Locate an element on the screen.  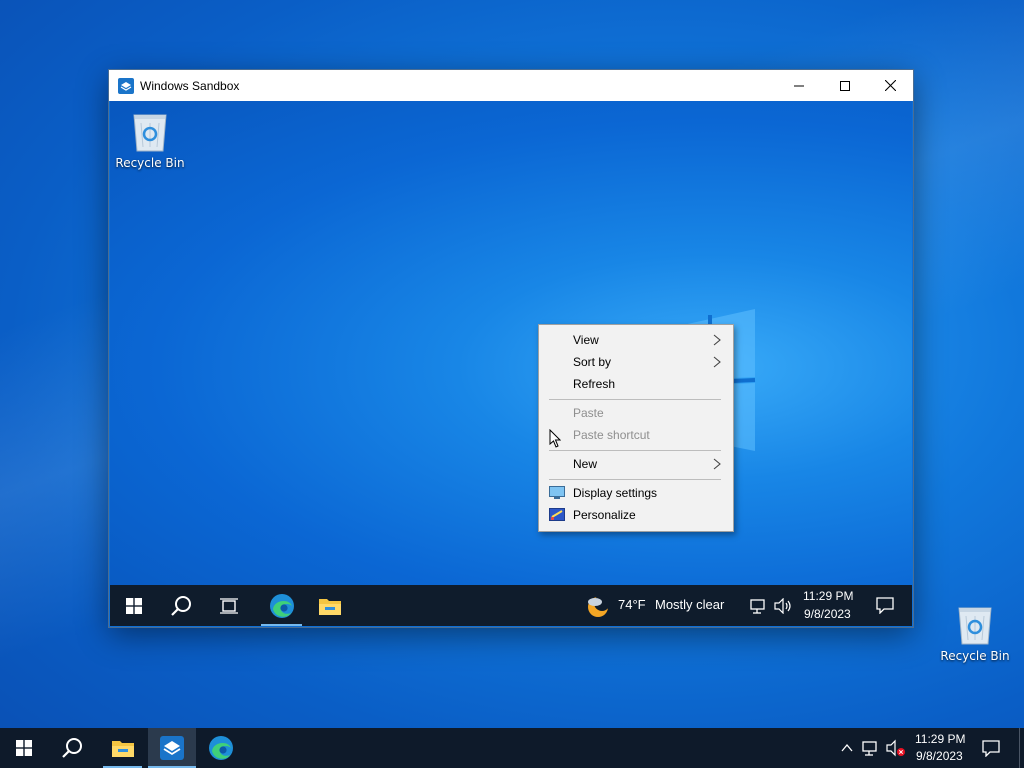
action-center-button is located at coordinates (885, 605).